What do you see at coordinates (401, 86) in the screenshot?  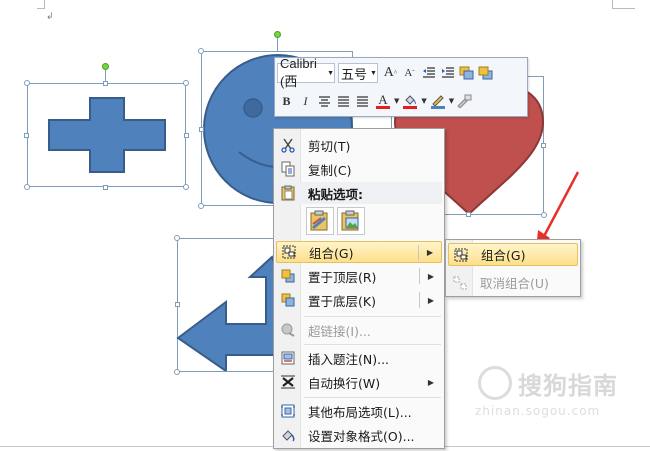 I see `mini-toolbar: Calibri (西 ▼ 五号 ▼ A ^ Aˇ B I A ▼ ▼ ▼` at bounding box center [401, 86].